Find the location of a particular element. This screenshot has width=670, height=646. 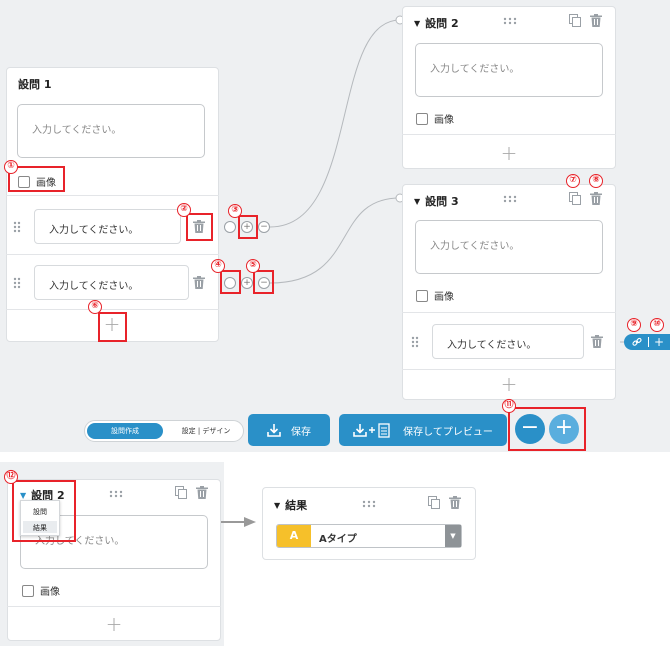

callout-5: ⑤ is located at coordinates (253, 266).